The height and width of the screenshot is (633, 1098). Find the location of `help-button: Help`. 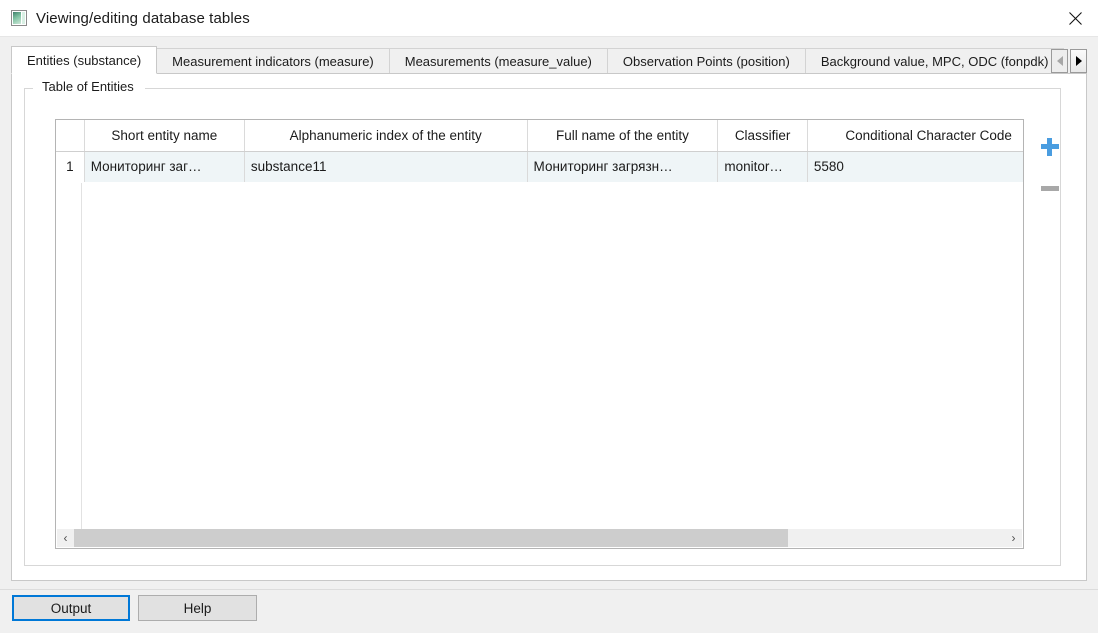

help-button: Help is located at coordinates (197, 608).